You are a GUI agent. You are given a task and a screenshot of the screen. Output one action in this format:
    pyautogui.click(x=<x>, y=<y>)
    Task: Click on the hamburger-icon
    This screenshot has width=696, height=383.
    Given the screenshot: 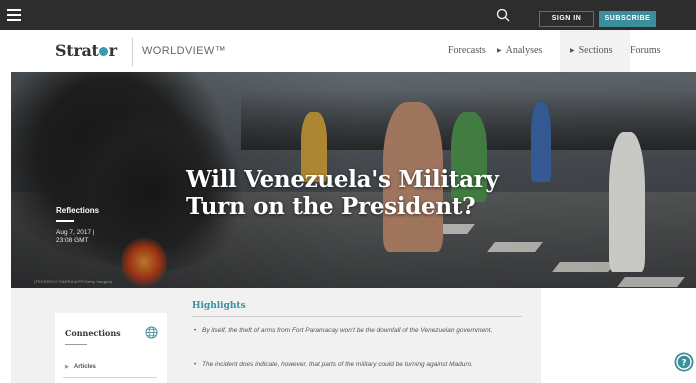 What is the action you would take?
    pyautogui.click(x=14, y=15)
    